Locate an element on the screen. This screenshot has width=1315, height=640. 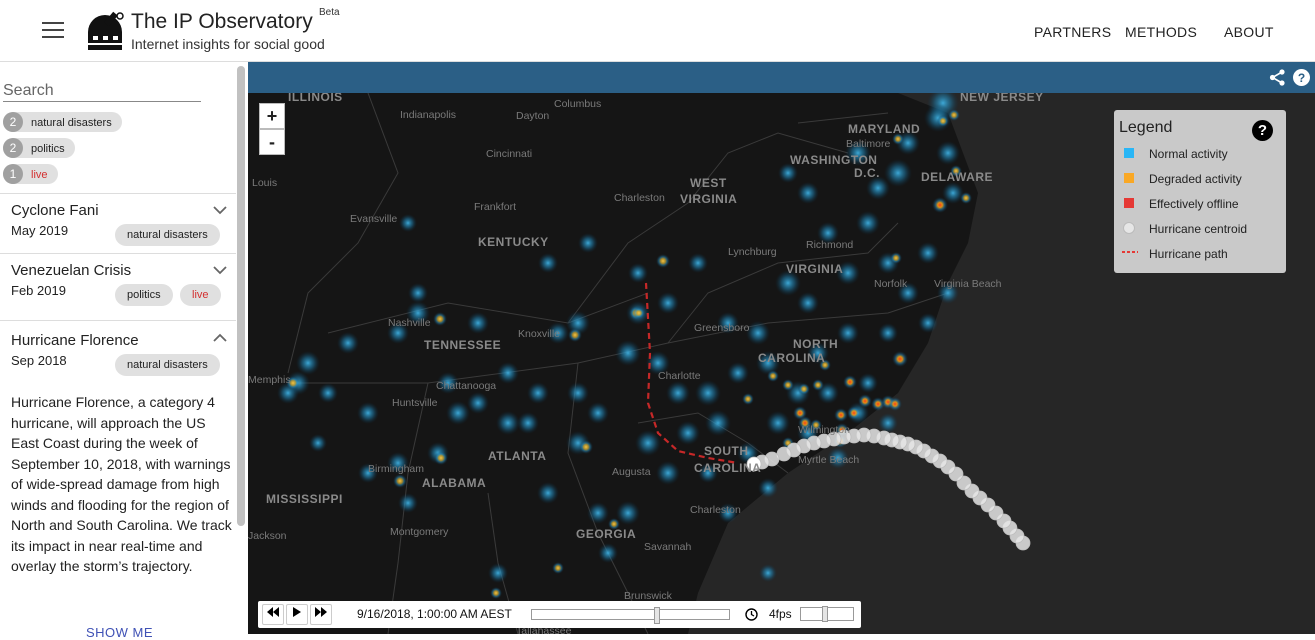
play-icon is located at coordinates (297, 612).